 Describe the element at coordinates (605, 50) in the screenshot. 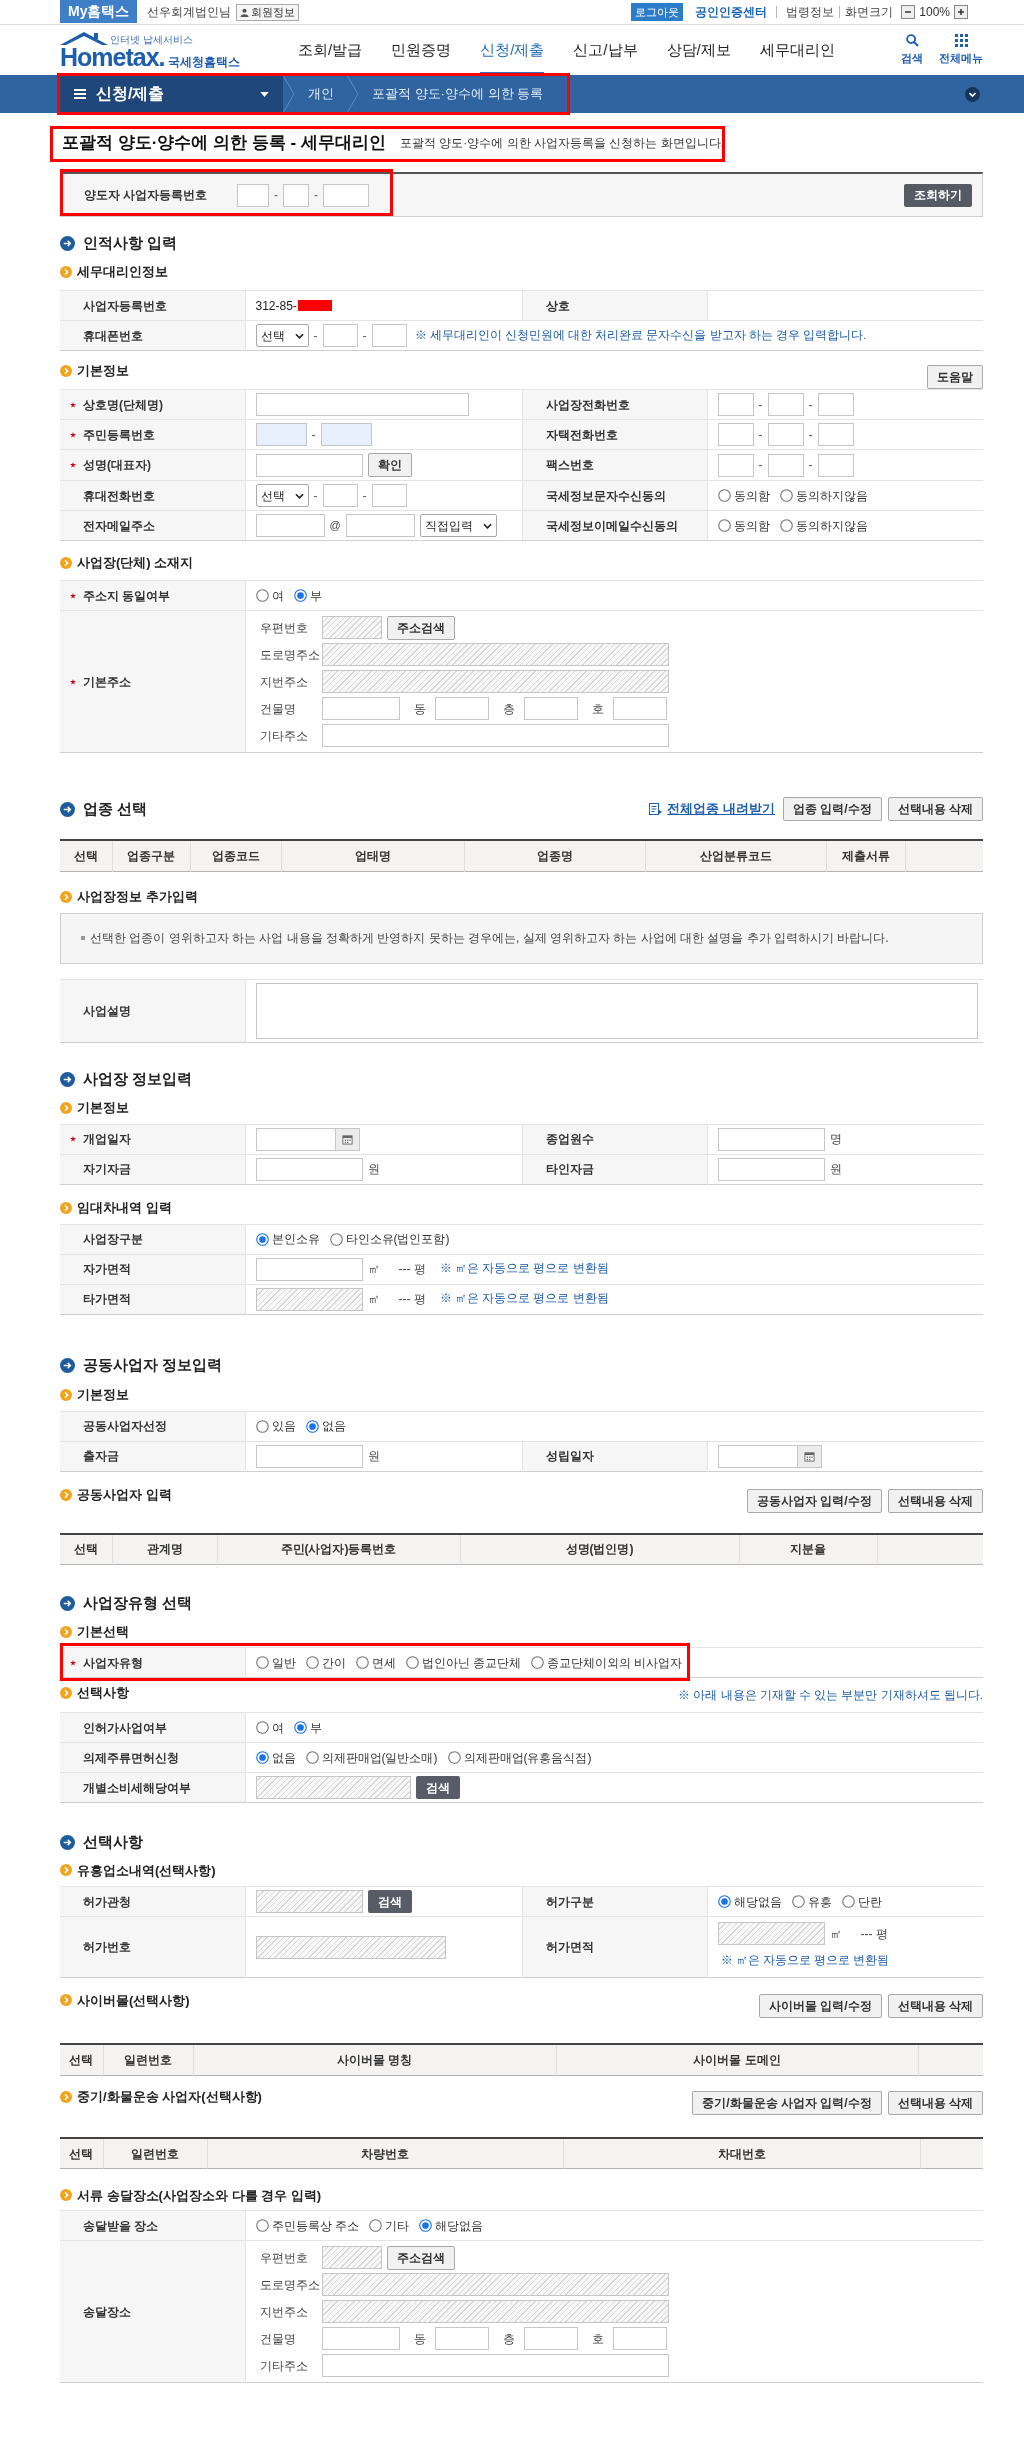

I see `nav-tab: 신고/납부` at that location.